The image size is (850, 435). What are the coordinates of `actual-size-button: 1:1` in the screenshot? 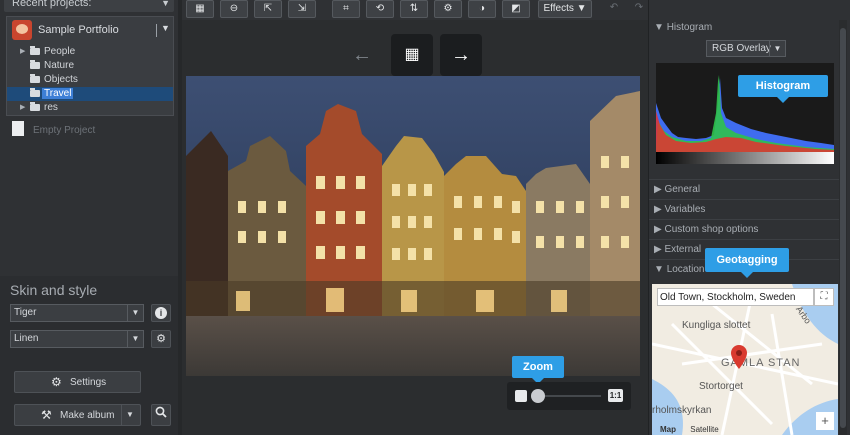 It's located at (615, 395).